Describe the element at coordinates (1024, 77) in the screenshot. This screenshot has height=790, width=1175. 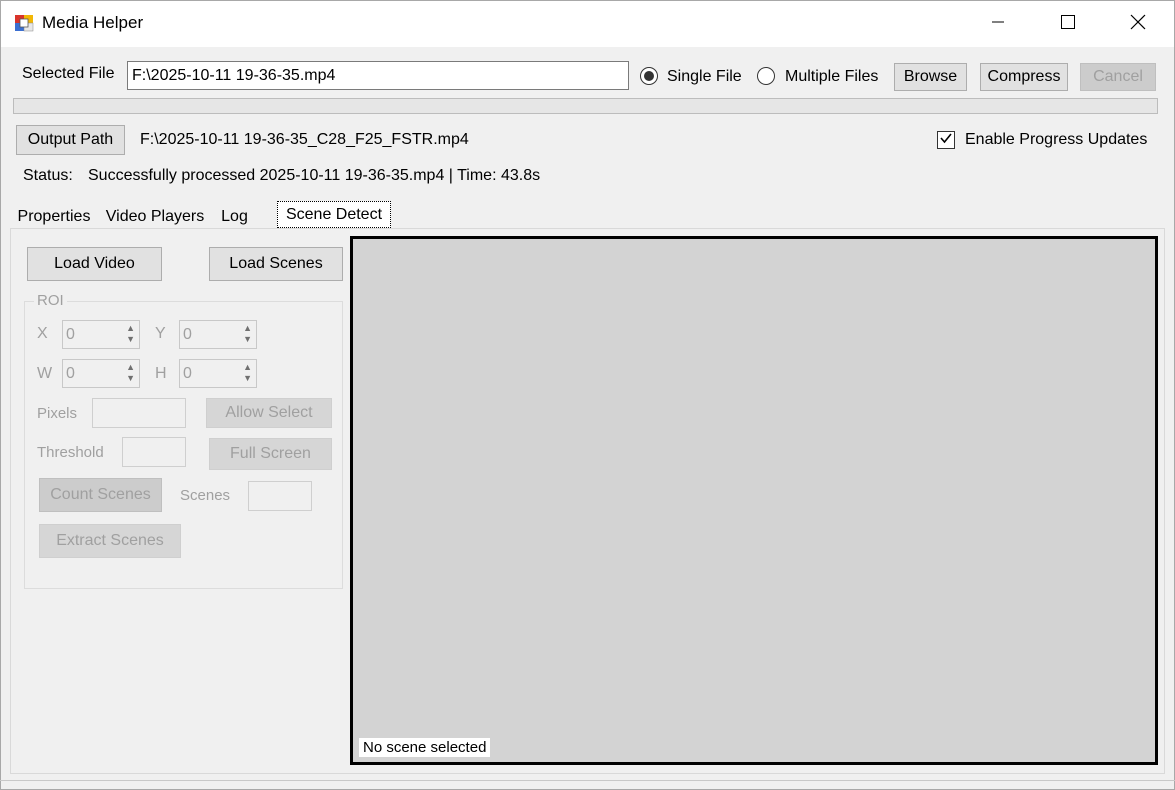
I see `compress-button: Compress` at that location.